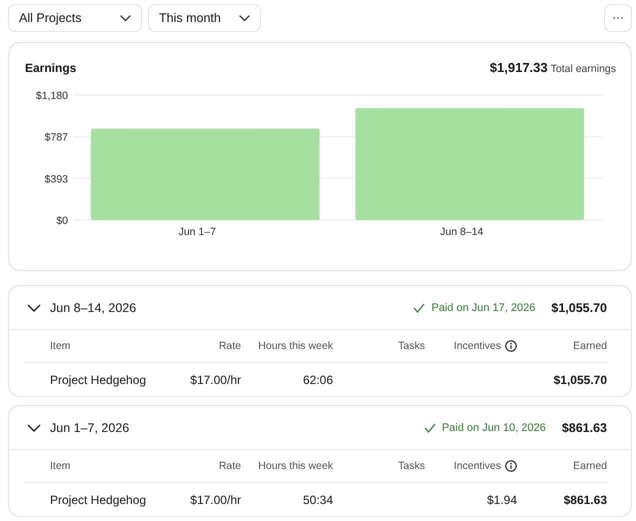  Describe the element at coordinates (494, 428) in the screenshot. I see `payment-status: Paid on Jun 10, 2026` at that location.